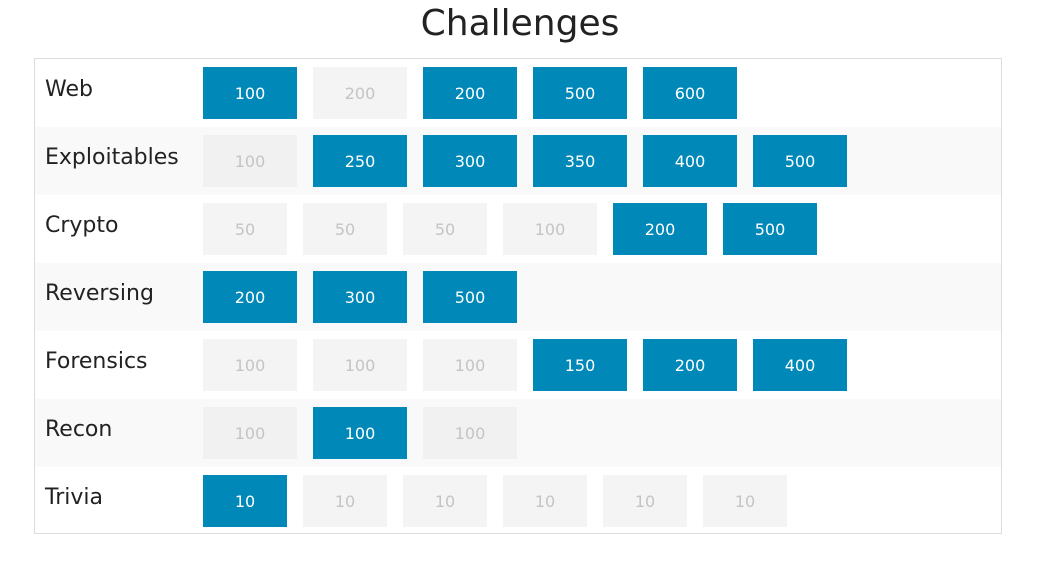 The width and height of the screenshot is (1040, 570). Describe the element at coordinates (580, 365) in the screenshot. I see `challenge-tile: 150` at that location.